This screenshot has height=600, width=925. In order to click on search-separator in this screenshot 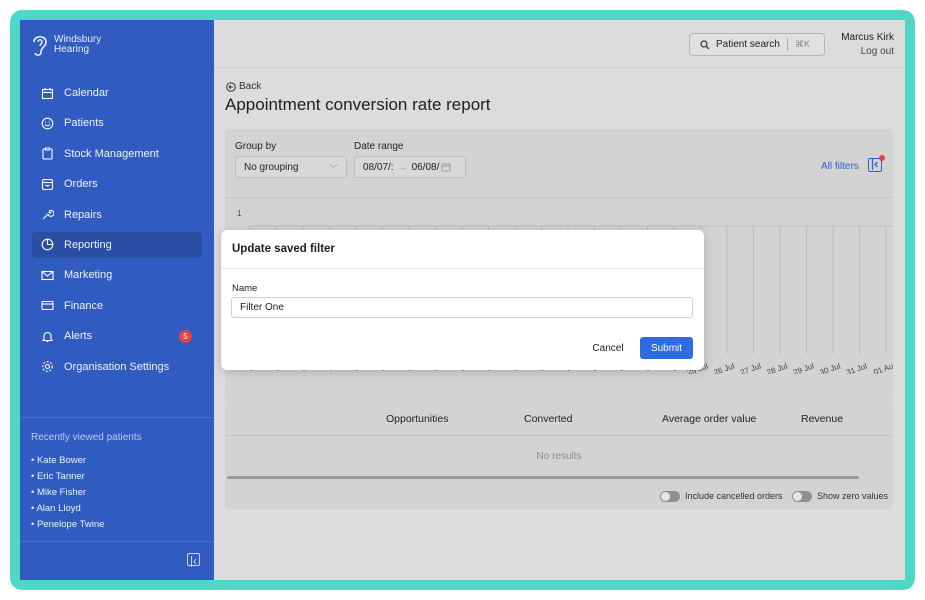, I will do `click(787, 44)`.